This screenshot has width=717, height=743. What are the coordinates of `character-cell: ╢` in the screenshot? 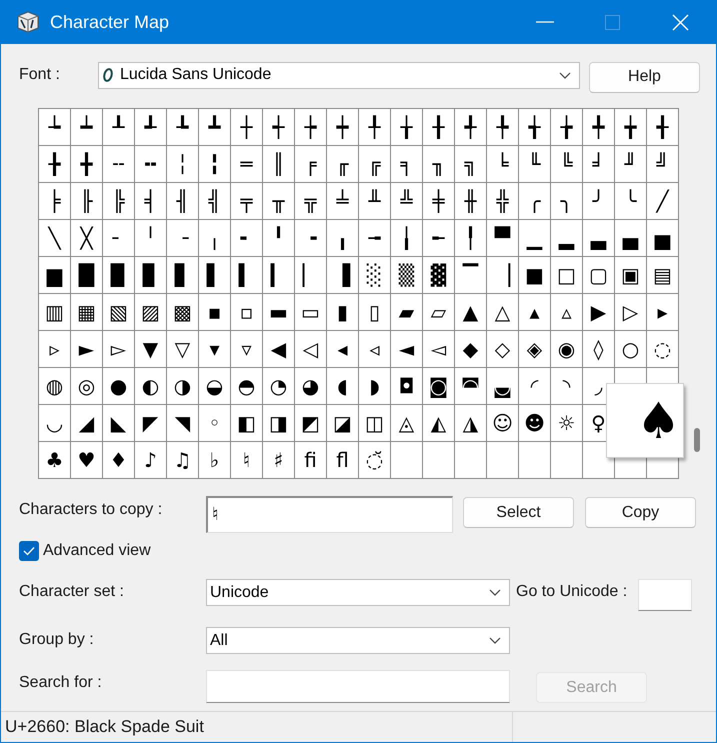 It's located at (182, 201).